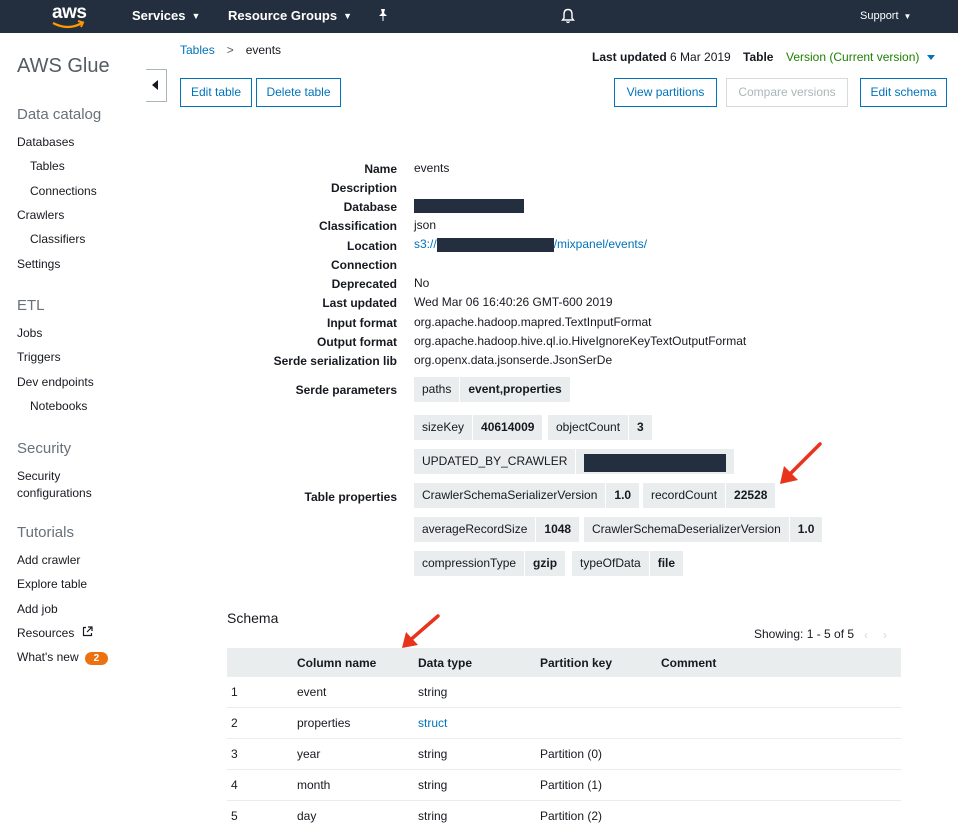 The width and height of the screenshot is (958, 832). What do you see at coordinates (156, 85) in the screenshot?
I see `collapse-sidebar-button` at bounding box center [156, 85].